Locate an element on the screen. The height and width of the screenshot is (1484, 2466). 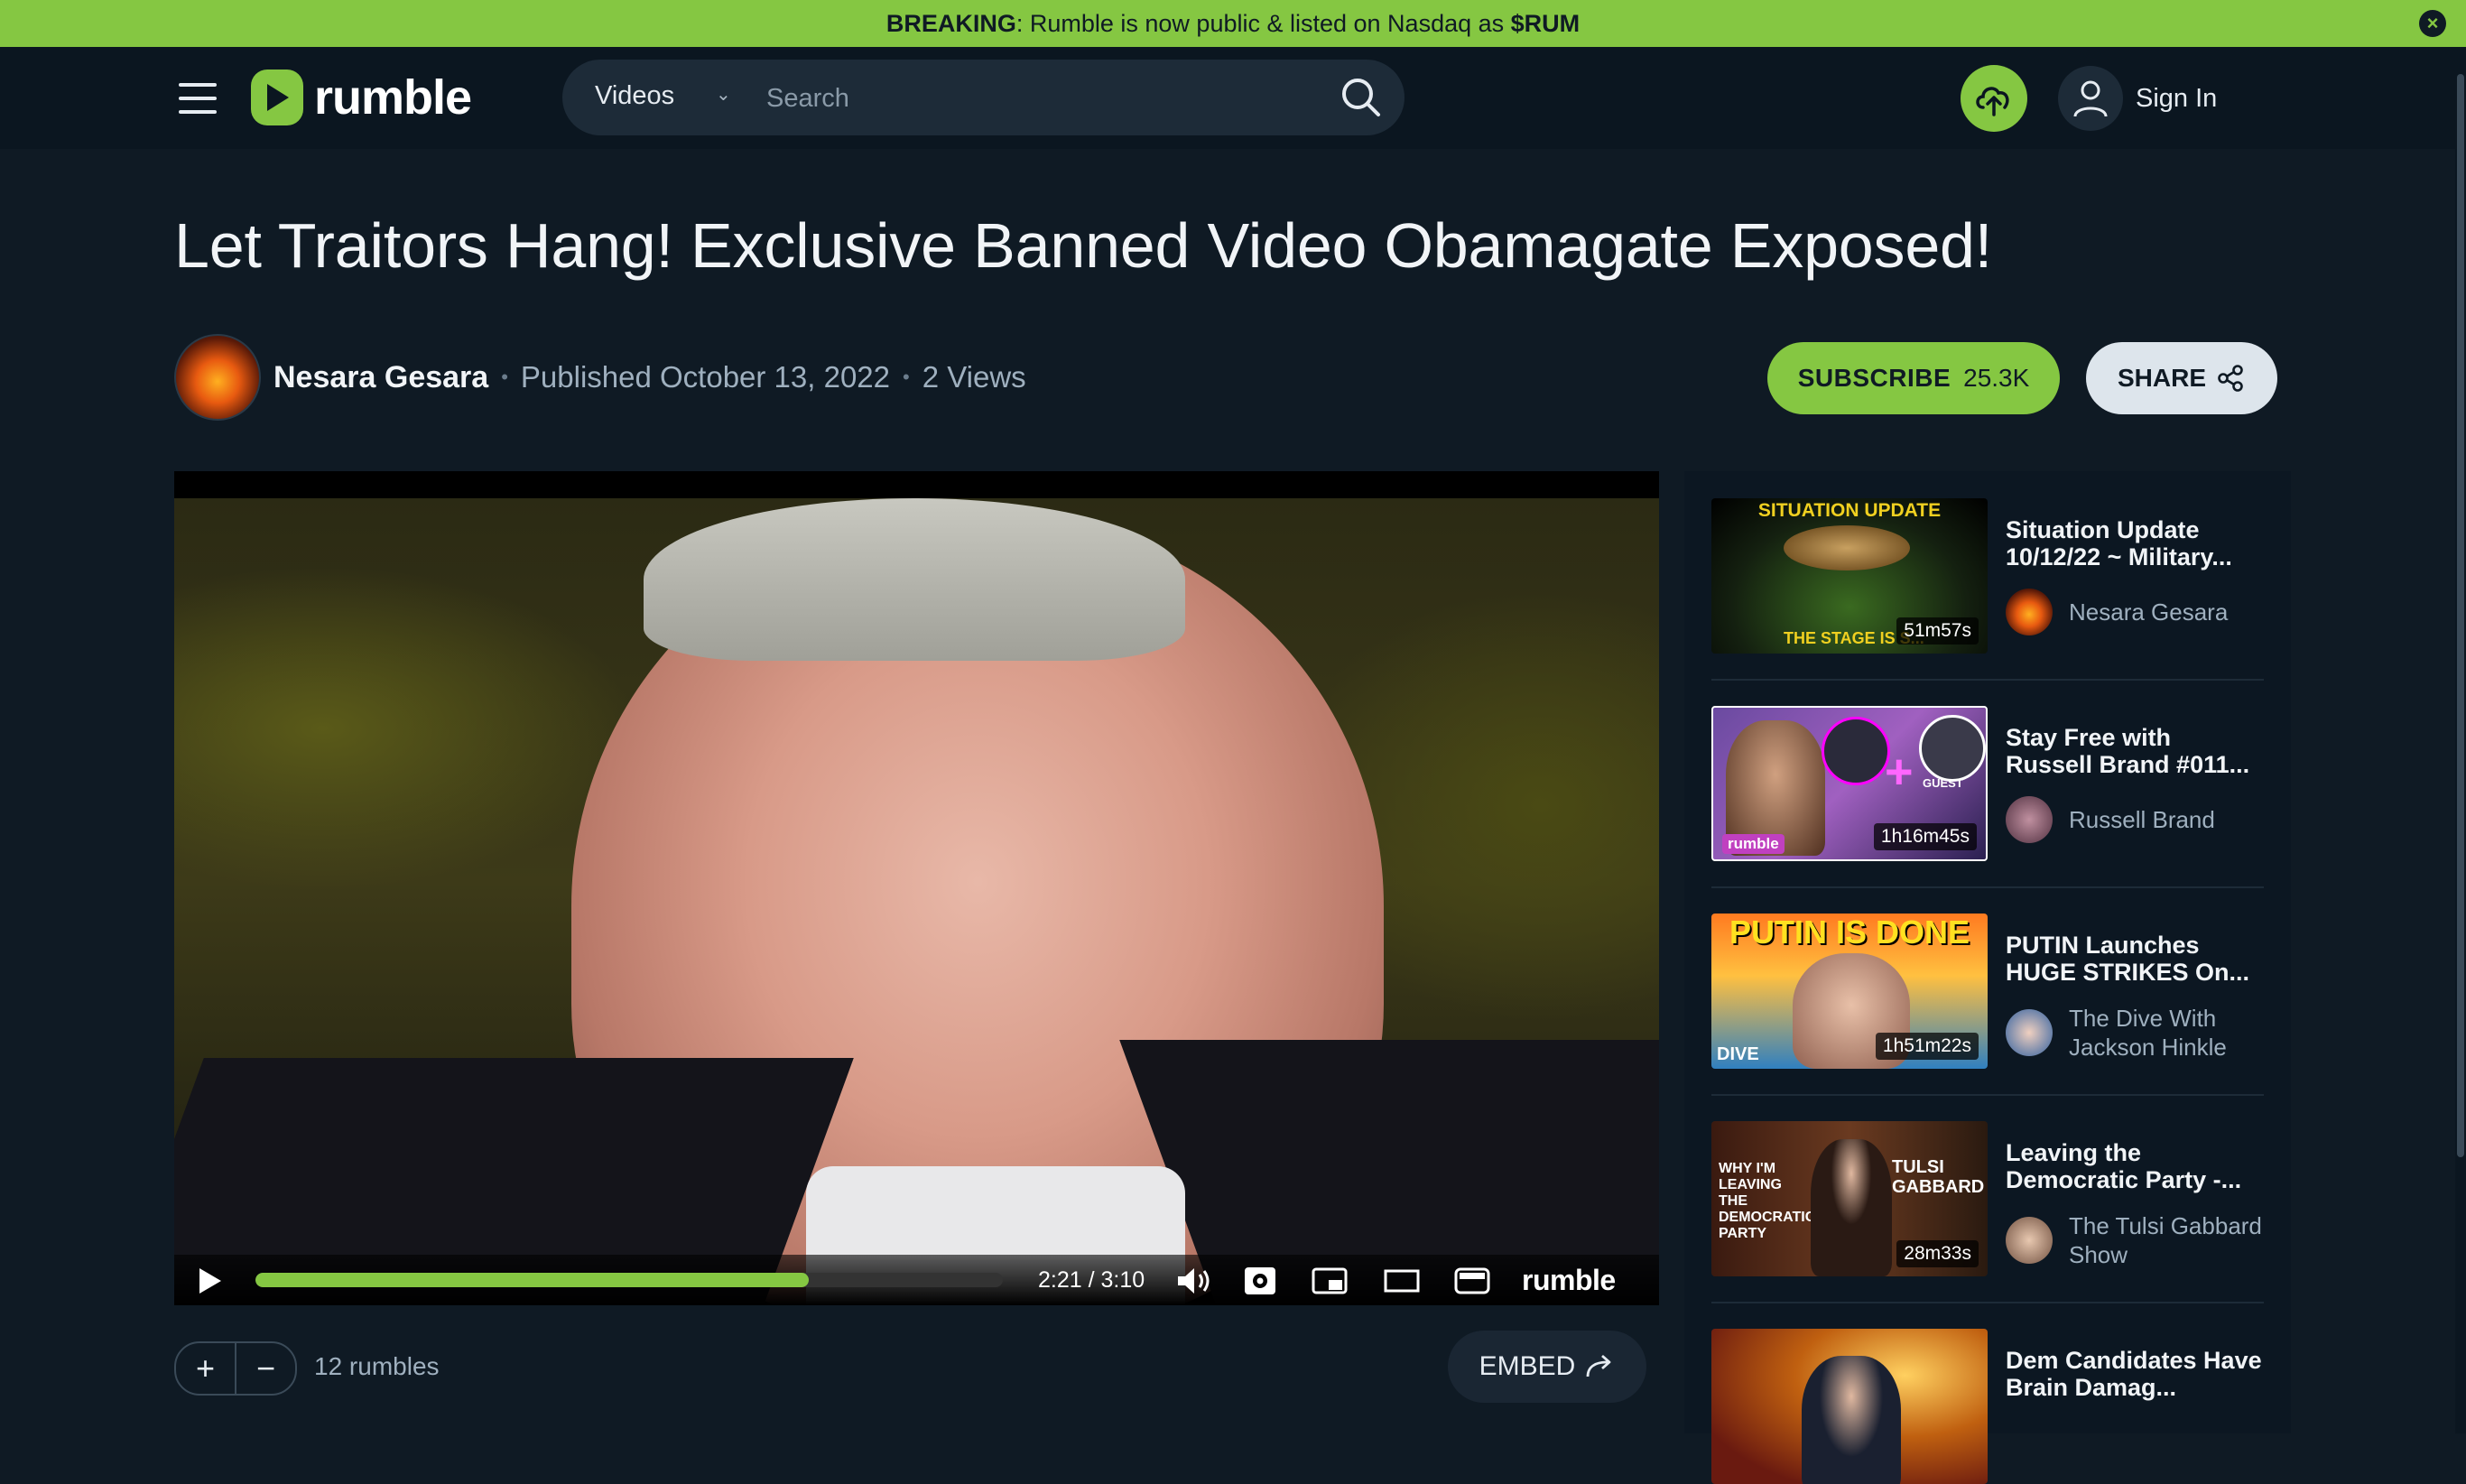
upload-icon is located at coordinates (1994, 98).